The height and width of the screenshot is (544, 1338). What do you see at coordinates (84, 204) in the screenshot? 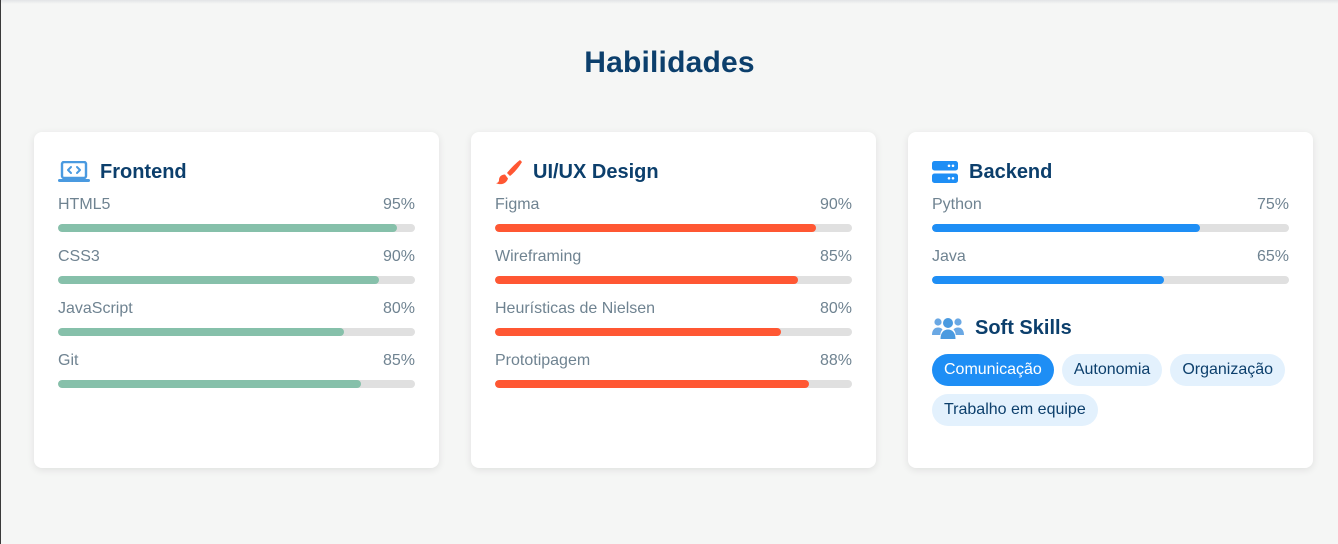
I see `skill-name: HTML5` at bounding box center [84, 204].